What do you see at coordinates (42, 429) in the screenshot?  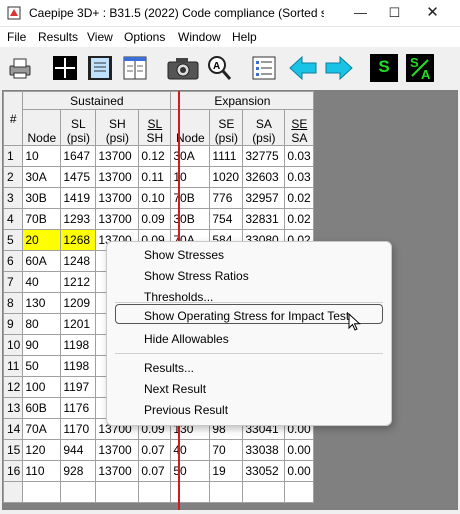 I see `node-cell: 70A` at bounding box center [42, 429].